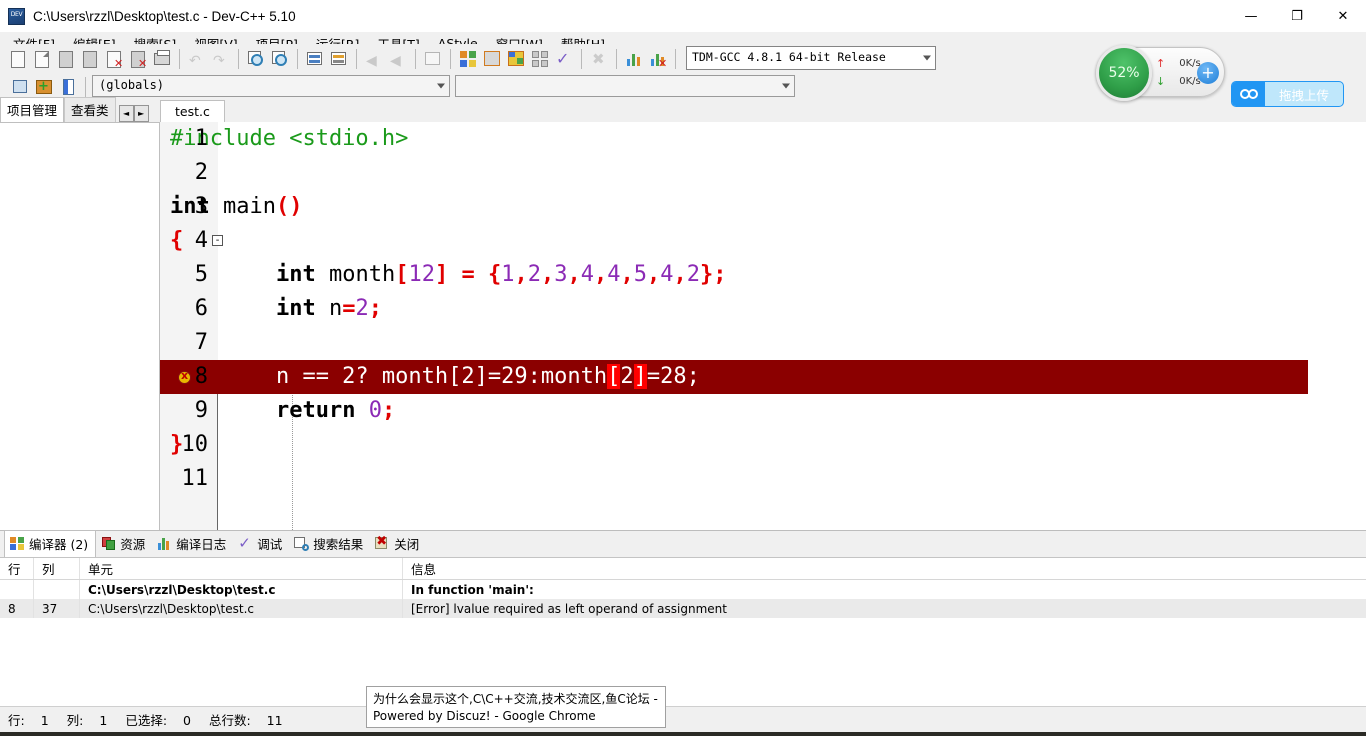 Image resolution: width=1366 pixels, height=736 pixels. What do you see at coordinates (280, 59) in the screenshot?
I see `replace-icon` at bounding box center [280, 59].